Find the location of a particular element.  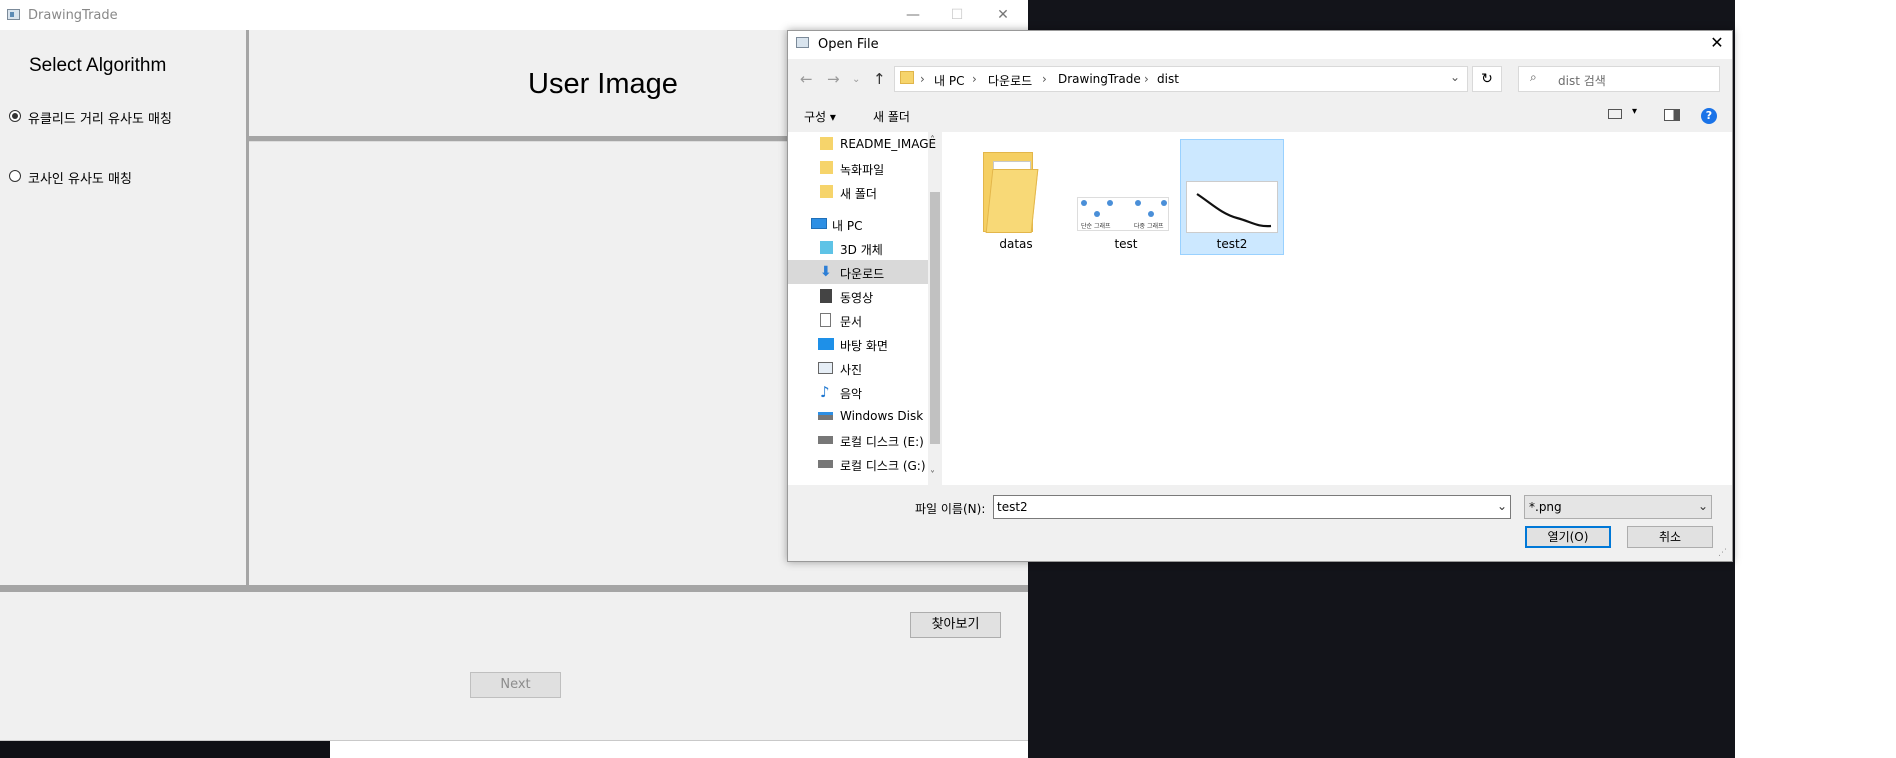

thumb-caption: 단순 그래프 is located at coordinates (1096, 226).